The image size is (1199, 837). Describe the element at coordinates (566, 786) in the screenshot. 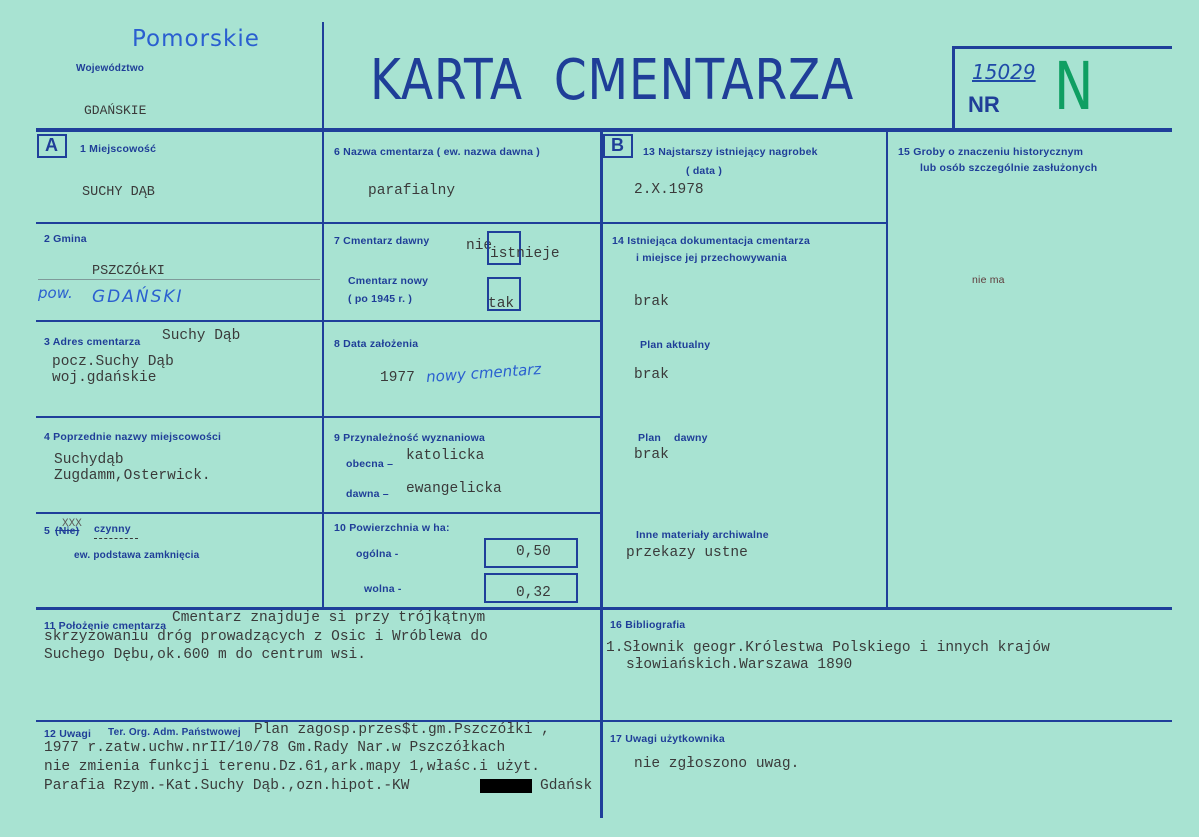

I see `field-12-line4b: Gdańsk` at that location.